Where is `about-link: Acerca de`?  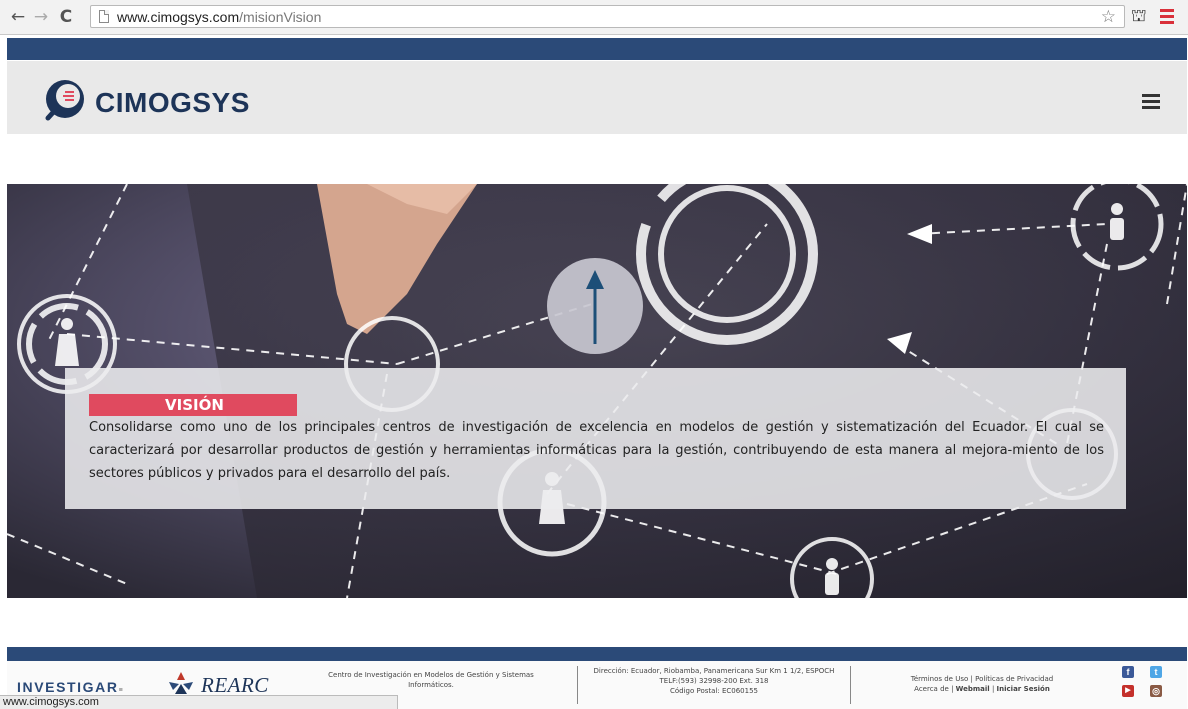 about-link: Acerca de is located at coordinates (931, 689).